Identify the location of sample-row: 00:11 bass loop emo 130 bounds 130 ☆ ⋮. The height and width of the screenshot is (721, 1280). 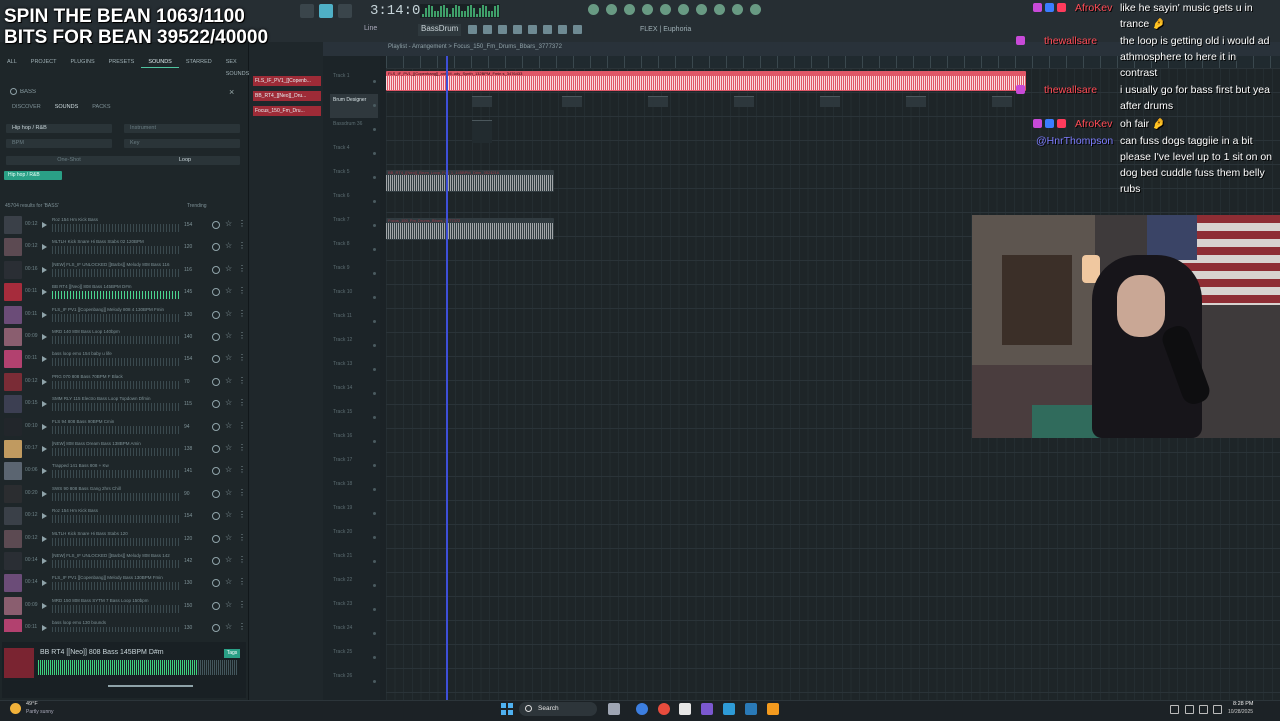
(124, 624).